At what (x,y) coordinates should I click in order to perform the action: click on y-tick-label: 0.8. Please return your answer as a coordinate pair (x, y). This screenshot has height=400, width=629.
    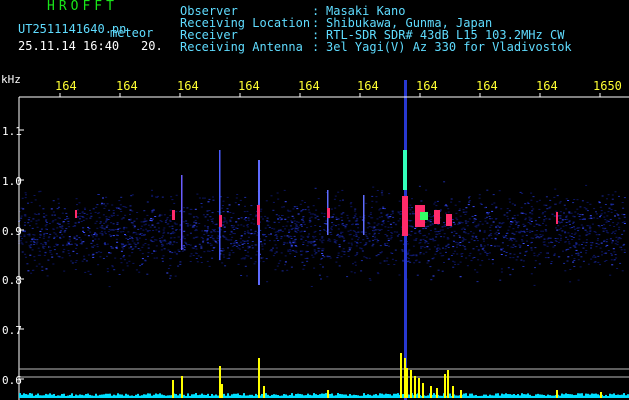
    Looking at the image, I should click on (12, 280).